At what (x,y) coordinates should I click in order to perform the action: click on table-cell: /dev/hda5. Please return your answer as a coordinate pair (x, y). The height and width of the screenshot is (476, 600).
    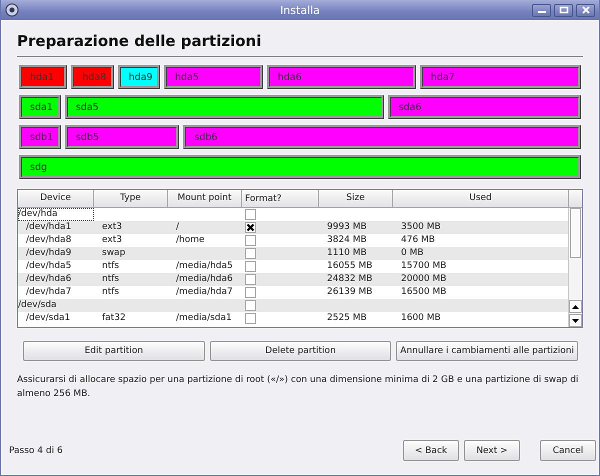
    Looking at the image, I should click on (56, 266).